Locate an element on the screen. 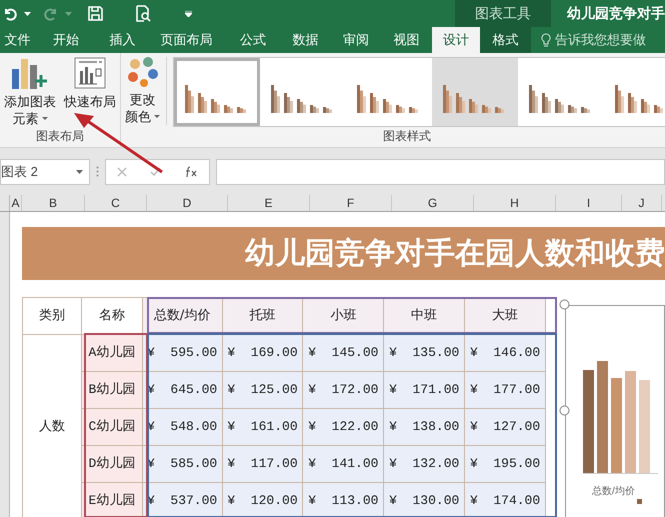 Image resolution: width=665 pixels, height=517 pixels. ribbon-button: 快速布局 is located at coordinates (90, 88).